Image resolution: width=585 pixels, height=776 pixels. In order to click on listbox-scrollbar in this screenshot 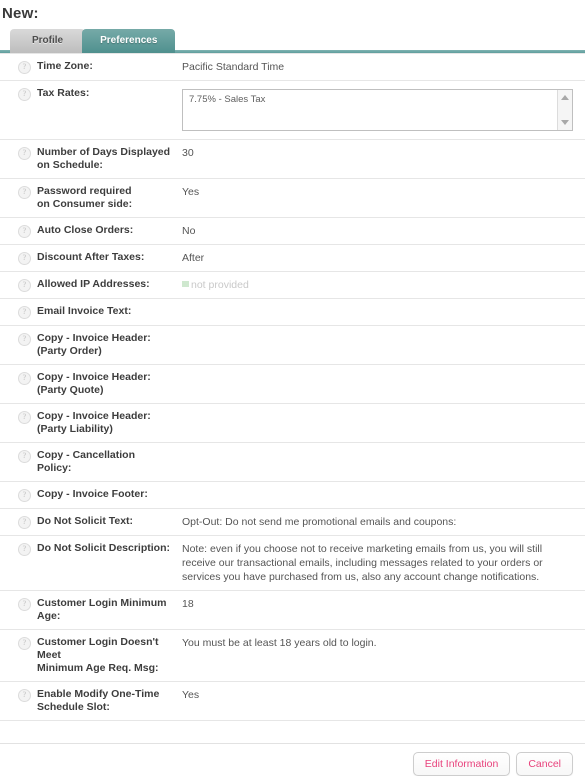, I will do `click(564, 110)`.